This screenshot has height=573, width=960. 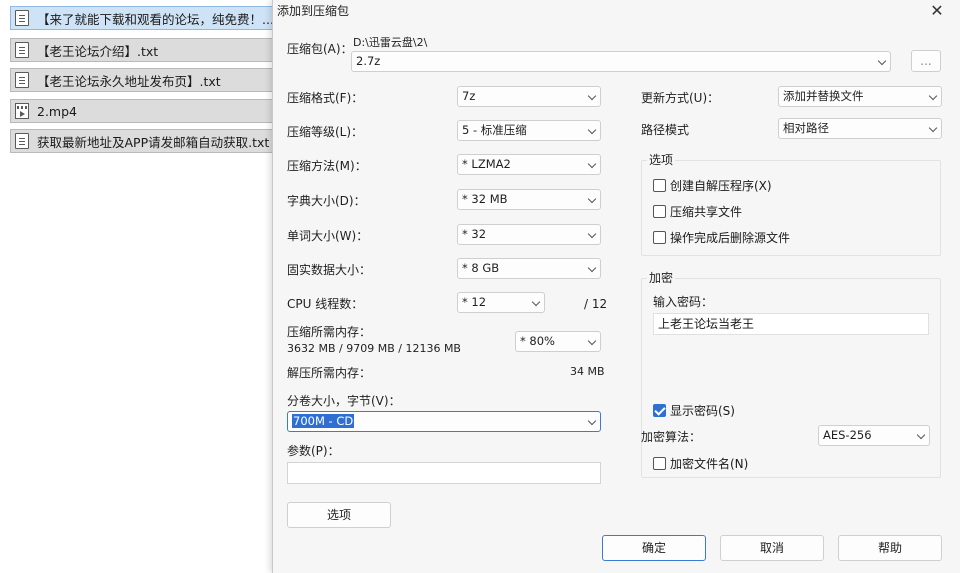 What do you see at coordinates (22, 111) in the screenshot?
I see `video-file-icon` at bounding box center [22, 111].